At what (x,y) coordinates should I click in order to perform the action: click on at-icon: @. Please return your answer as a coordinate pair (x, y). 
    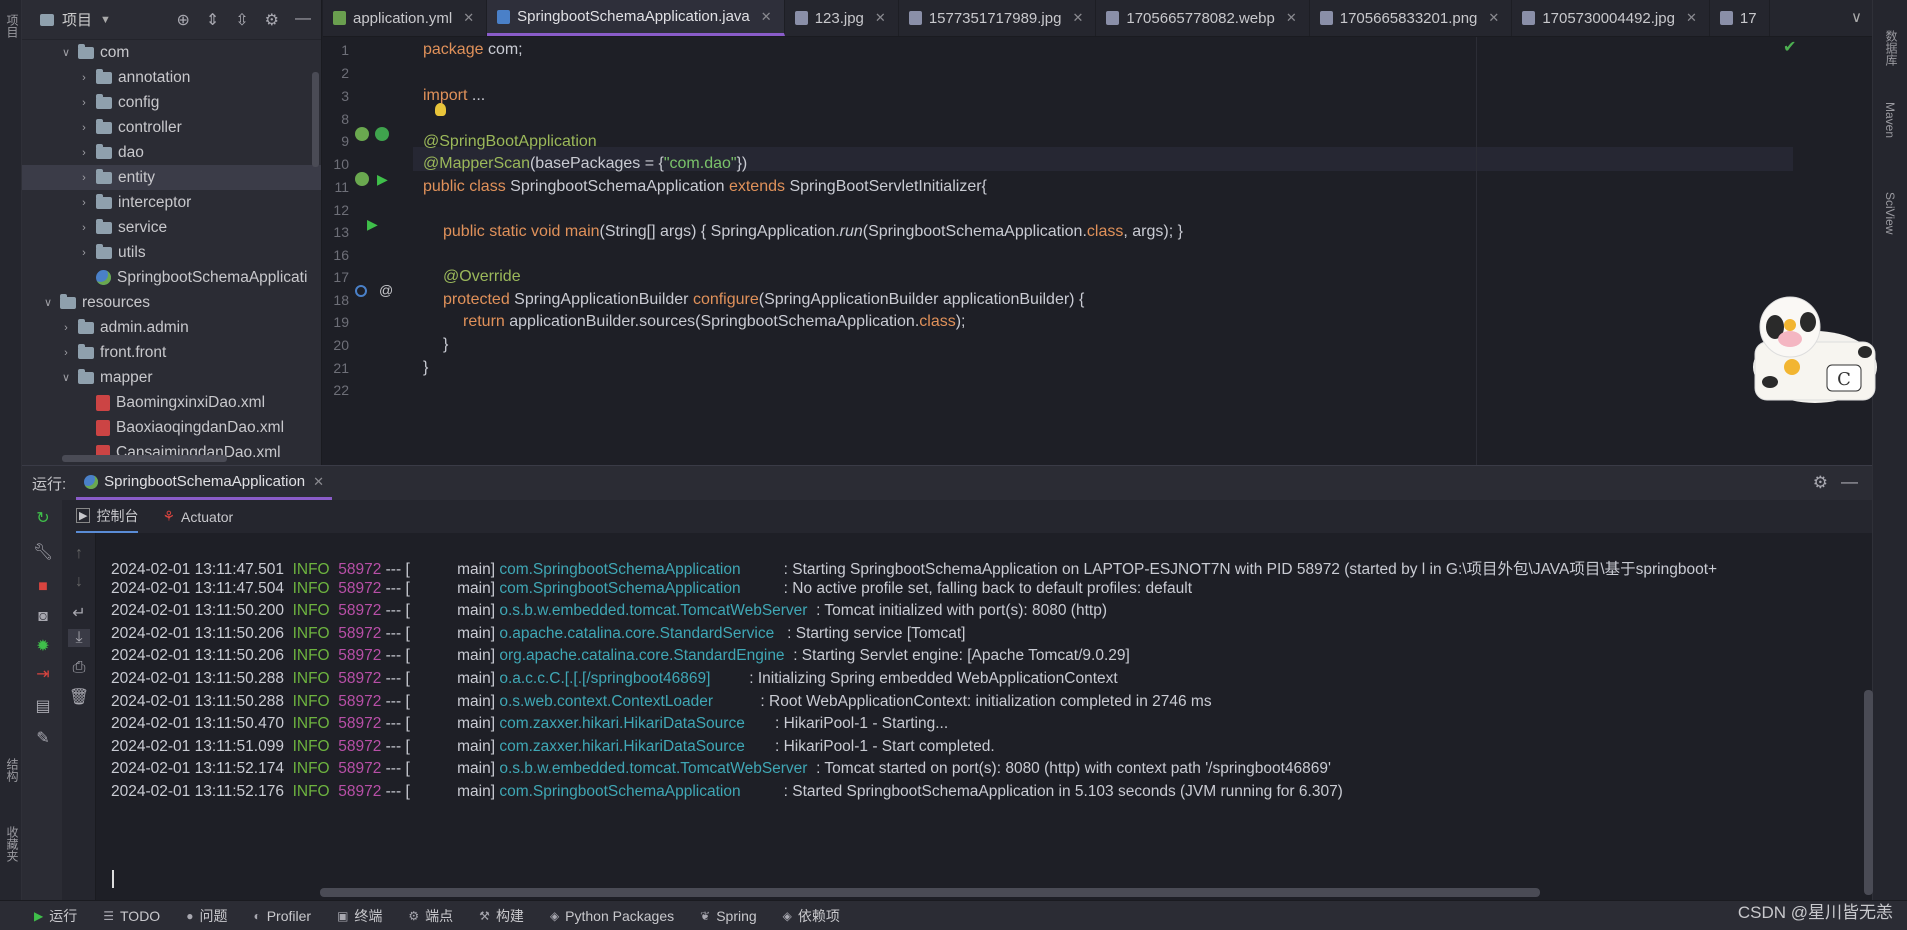
    Looking at the image, I should click on (386, 290).